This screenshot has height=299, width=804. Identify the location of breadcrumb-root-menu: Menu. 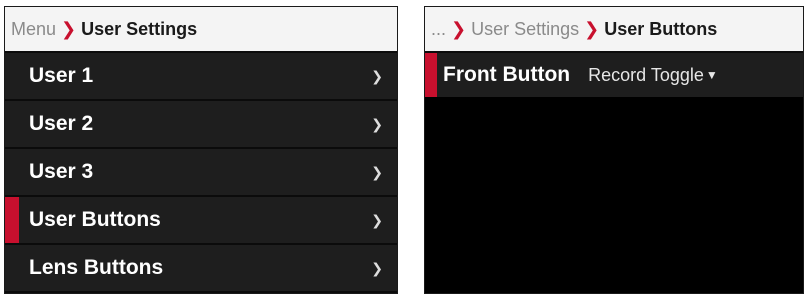
(33, 29).